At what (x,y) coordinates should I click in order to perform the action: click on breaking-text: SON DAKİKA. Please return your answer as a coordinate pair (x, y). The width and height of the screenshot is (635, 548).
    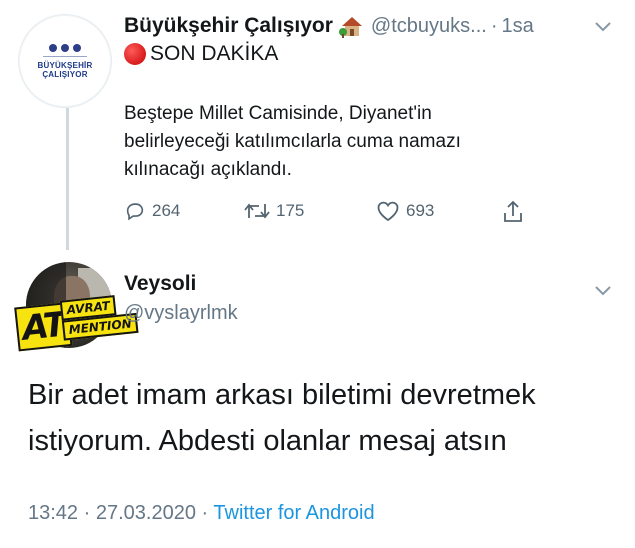
    Looking at the image, I should click on (214, 53).